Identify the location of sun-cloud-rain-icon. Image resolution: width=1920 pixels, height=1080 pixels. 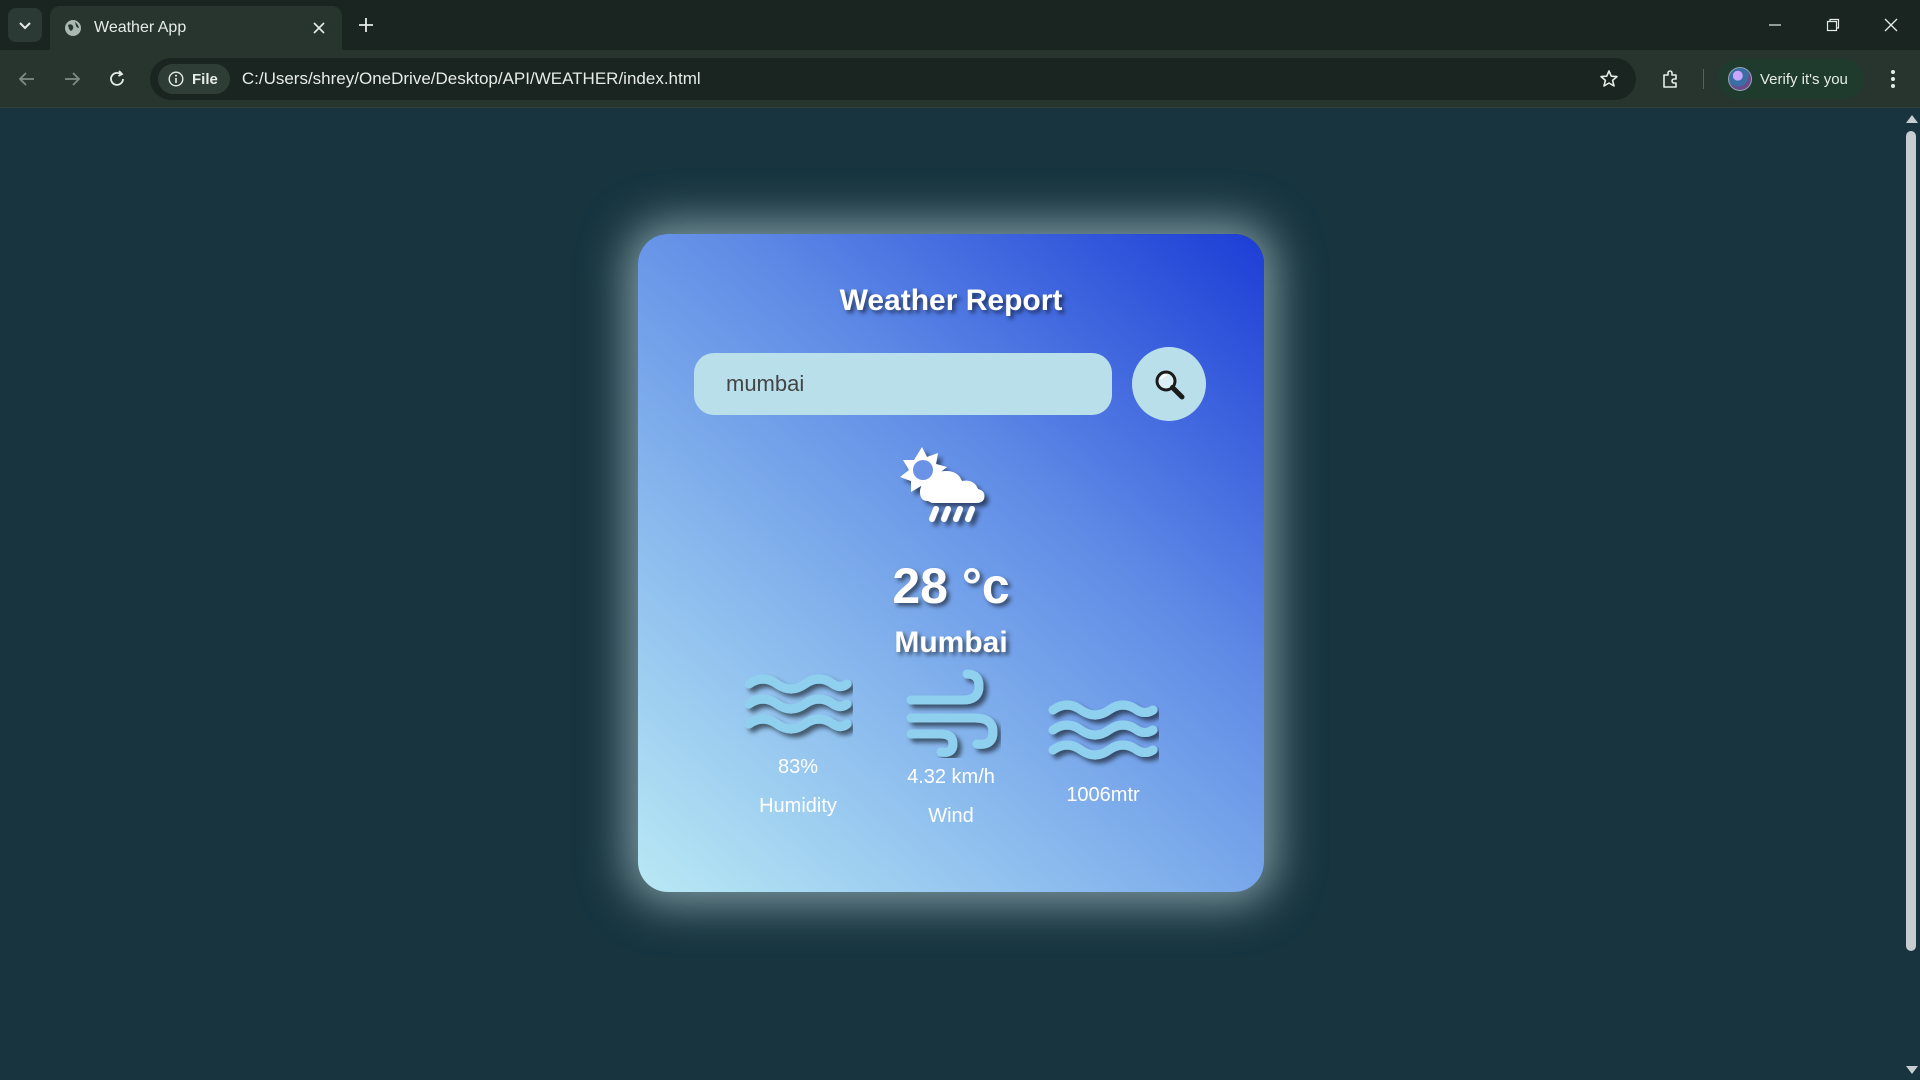
(942, 484).